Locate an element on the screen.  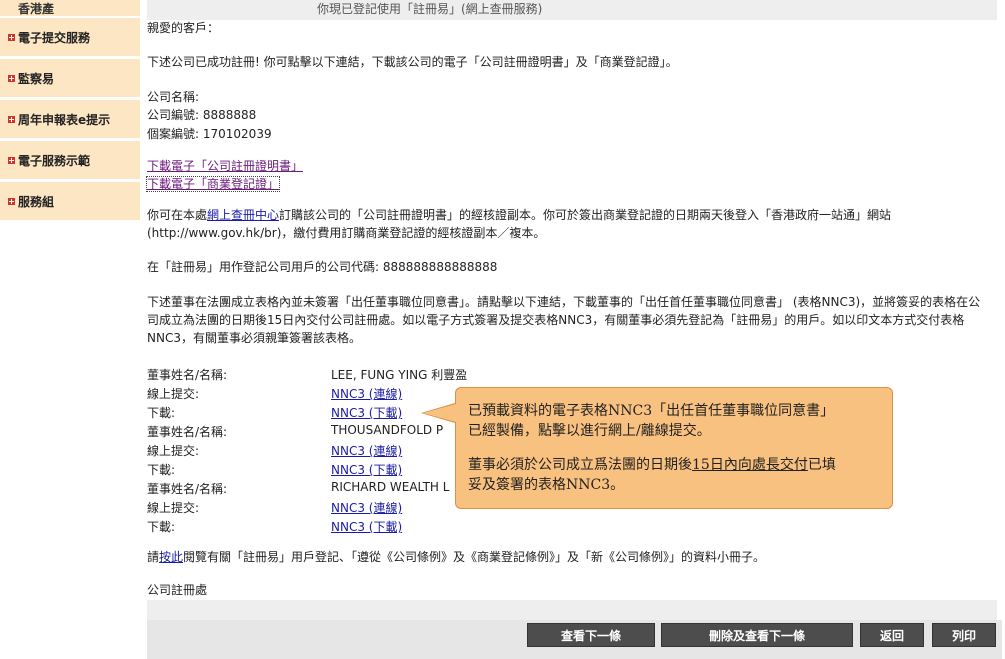
order-text-pre: 你可在本處 is located at coordinates (177, 215).